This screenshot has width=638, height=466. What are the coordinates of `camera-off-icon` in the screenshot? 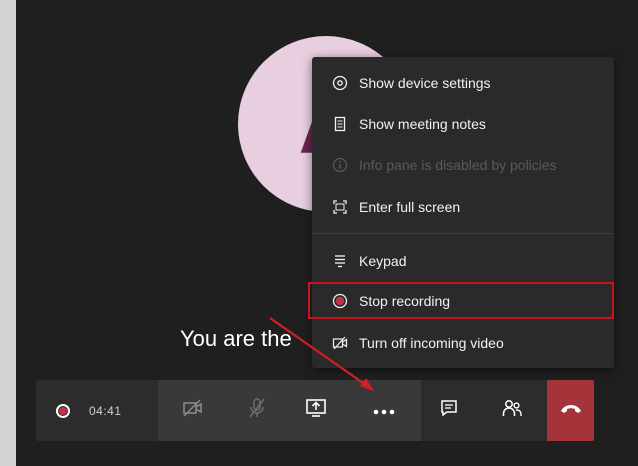 It's located at (193, 410).